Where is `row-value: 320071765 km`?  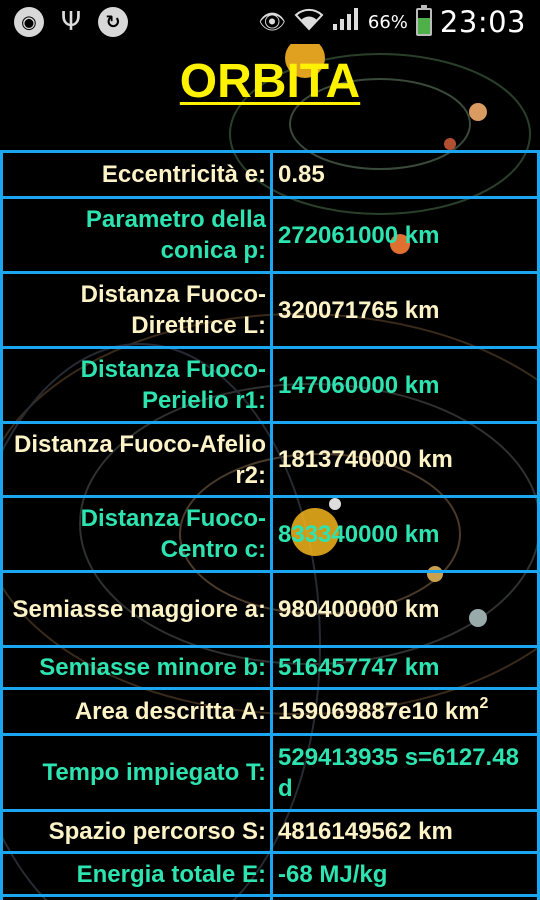 row-value: 320071765 km is located at coordinates (405, 310).